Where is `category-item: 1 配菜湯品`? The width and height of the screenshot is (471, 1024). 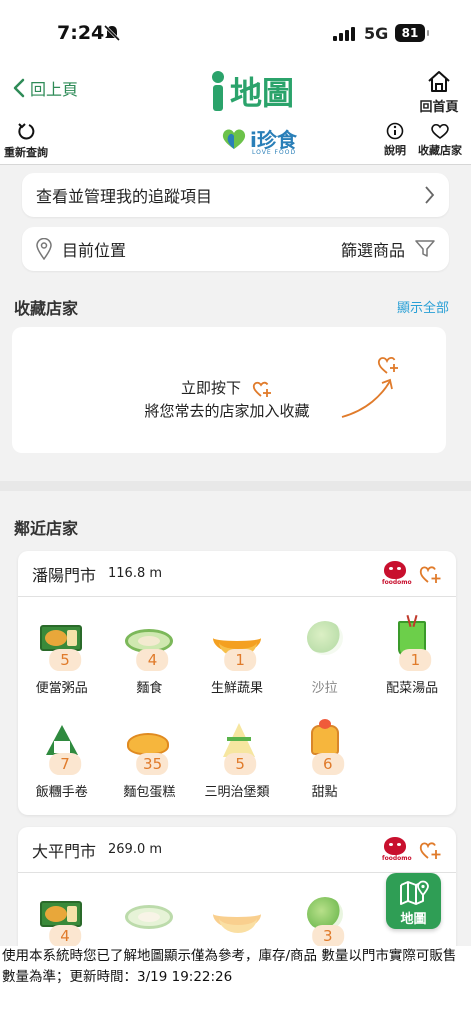
category-item: 1 配菜湯品 is located at coordinates (412, 659).